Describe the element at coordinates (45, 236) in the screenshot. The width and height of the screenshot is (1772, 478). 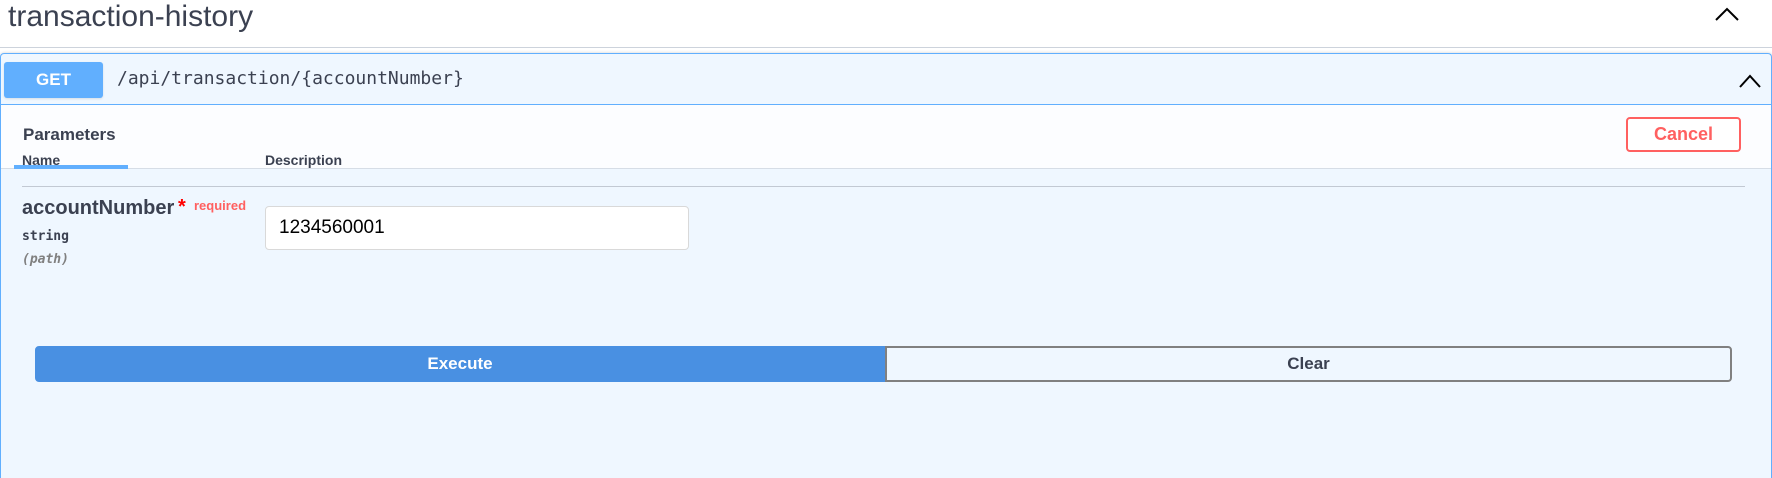
I see `param-type: string` at that location.